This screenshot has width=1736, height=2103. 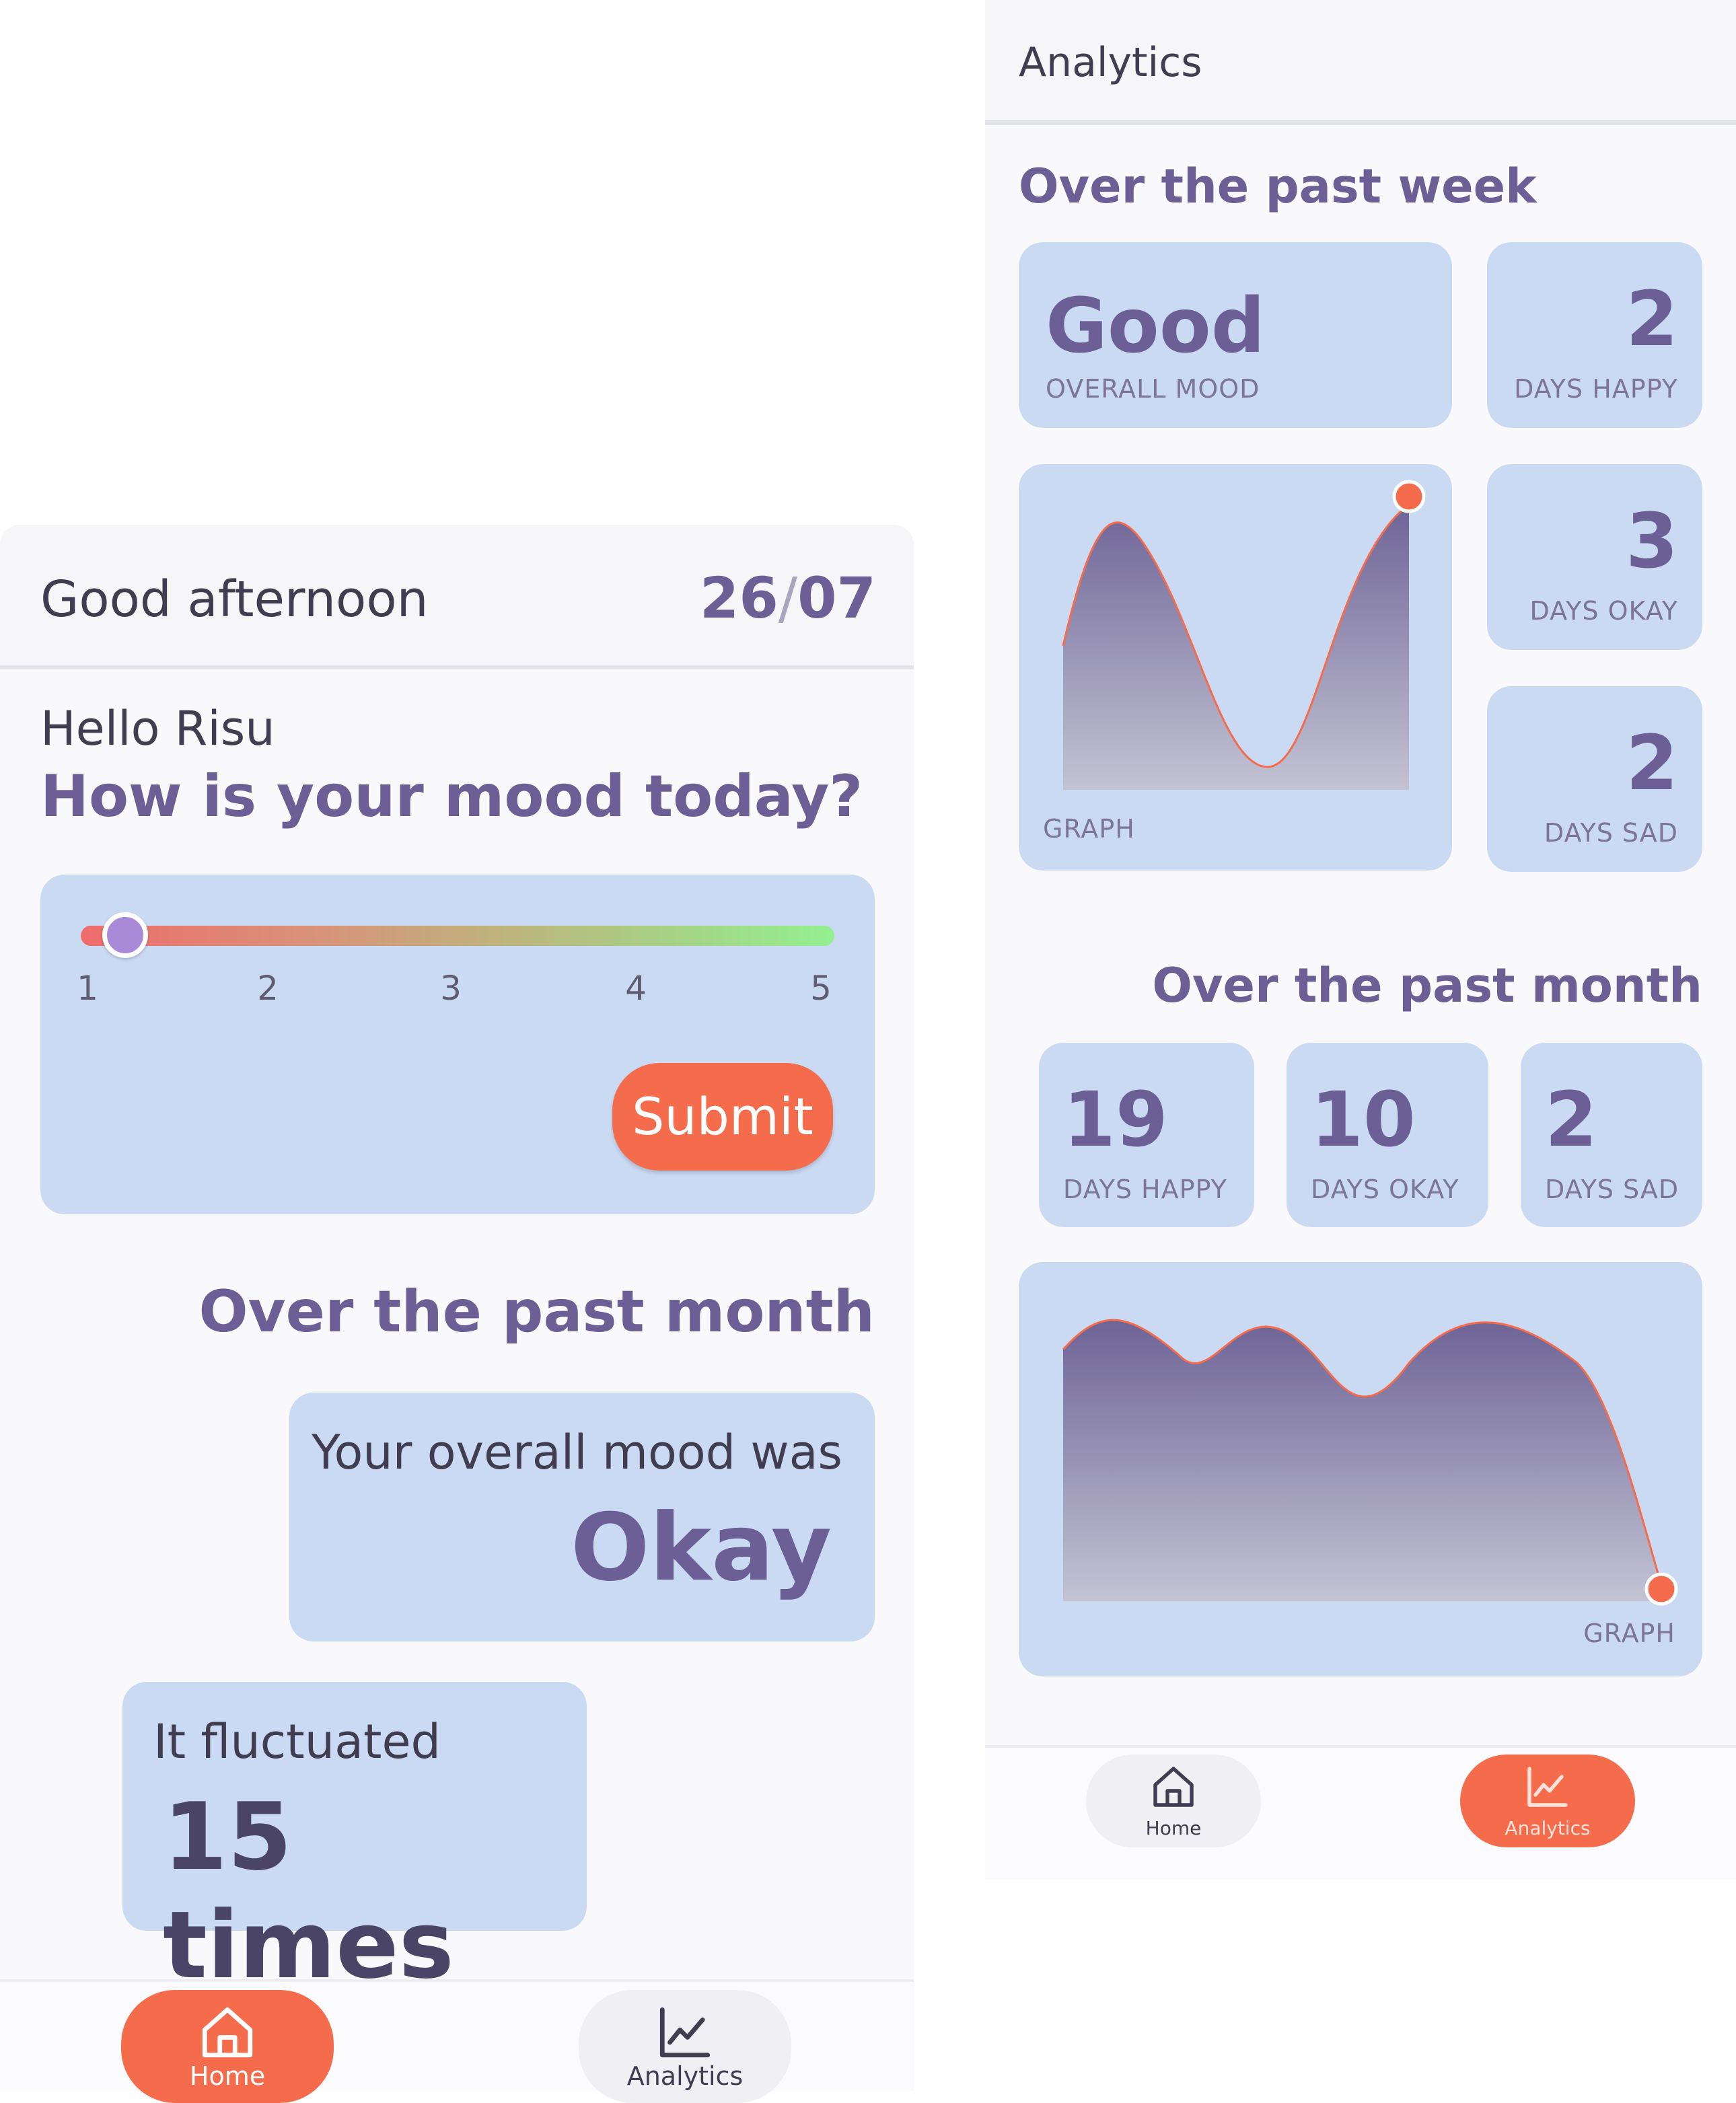 I want to click on week-graph-card: GRAPH, so click(x=1235, y=667).